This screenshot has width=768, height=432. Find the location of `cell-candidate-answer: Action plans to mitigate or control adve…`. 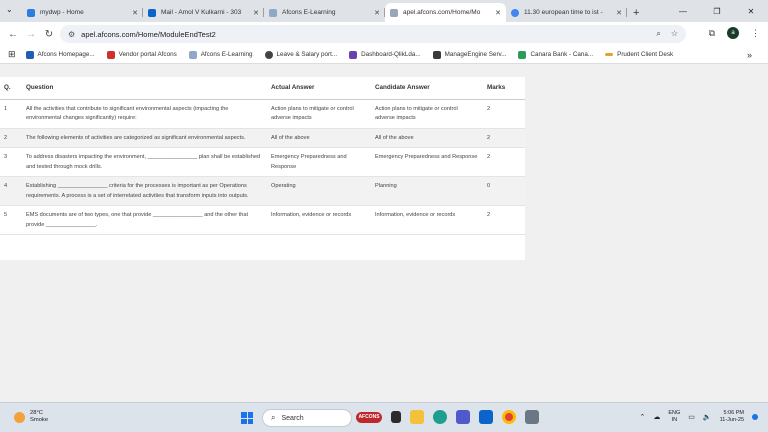

cell-candidate-answer: Action plans to mitigate or control adve… is located at coordinates (427, 114).